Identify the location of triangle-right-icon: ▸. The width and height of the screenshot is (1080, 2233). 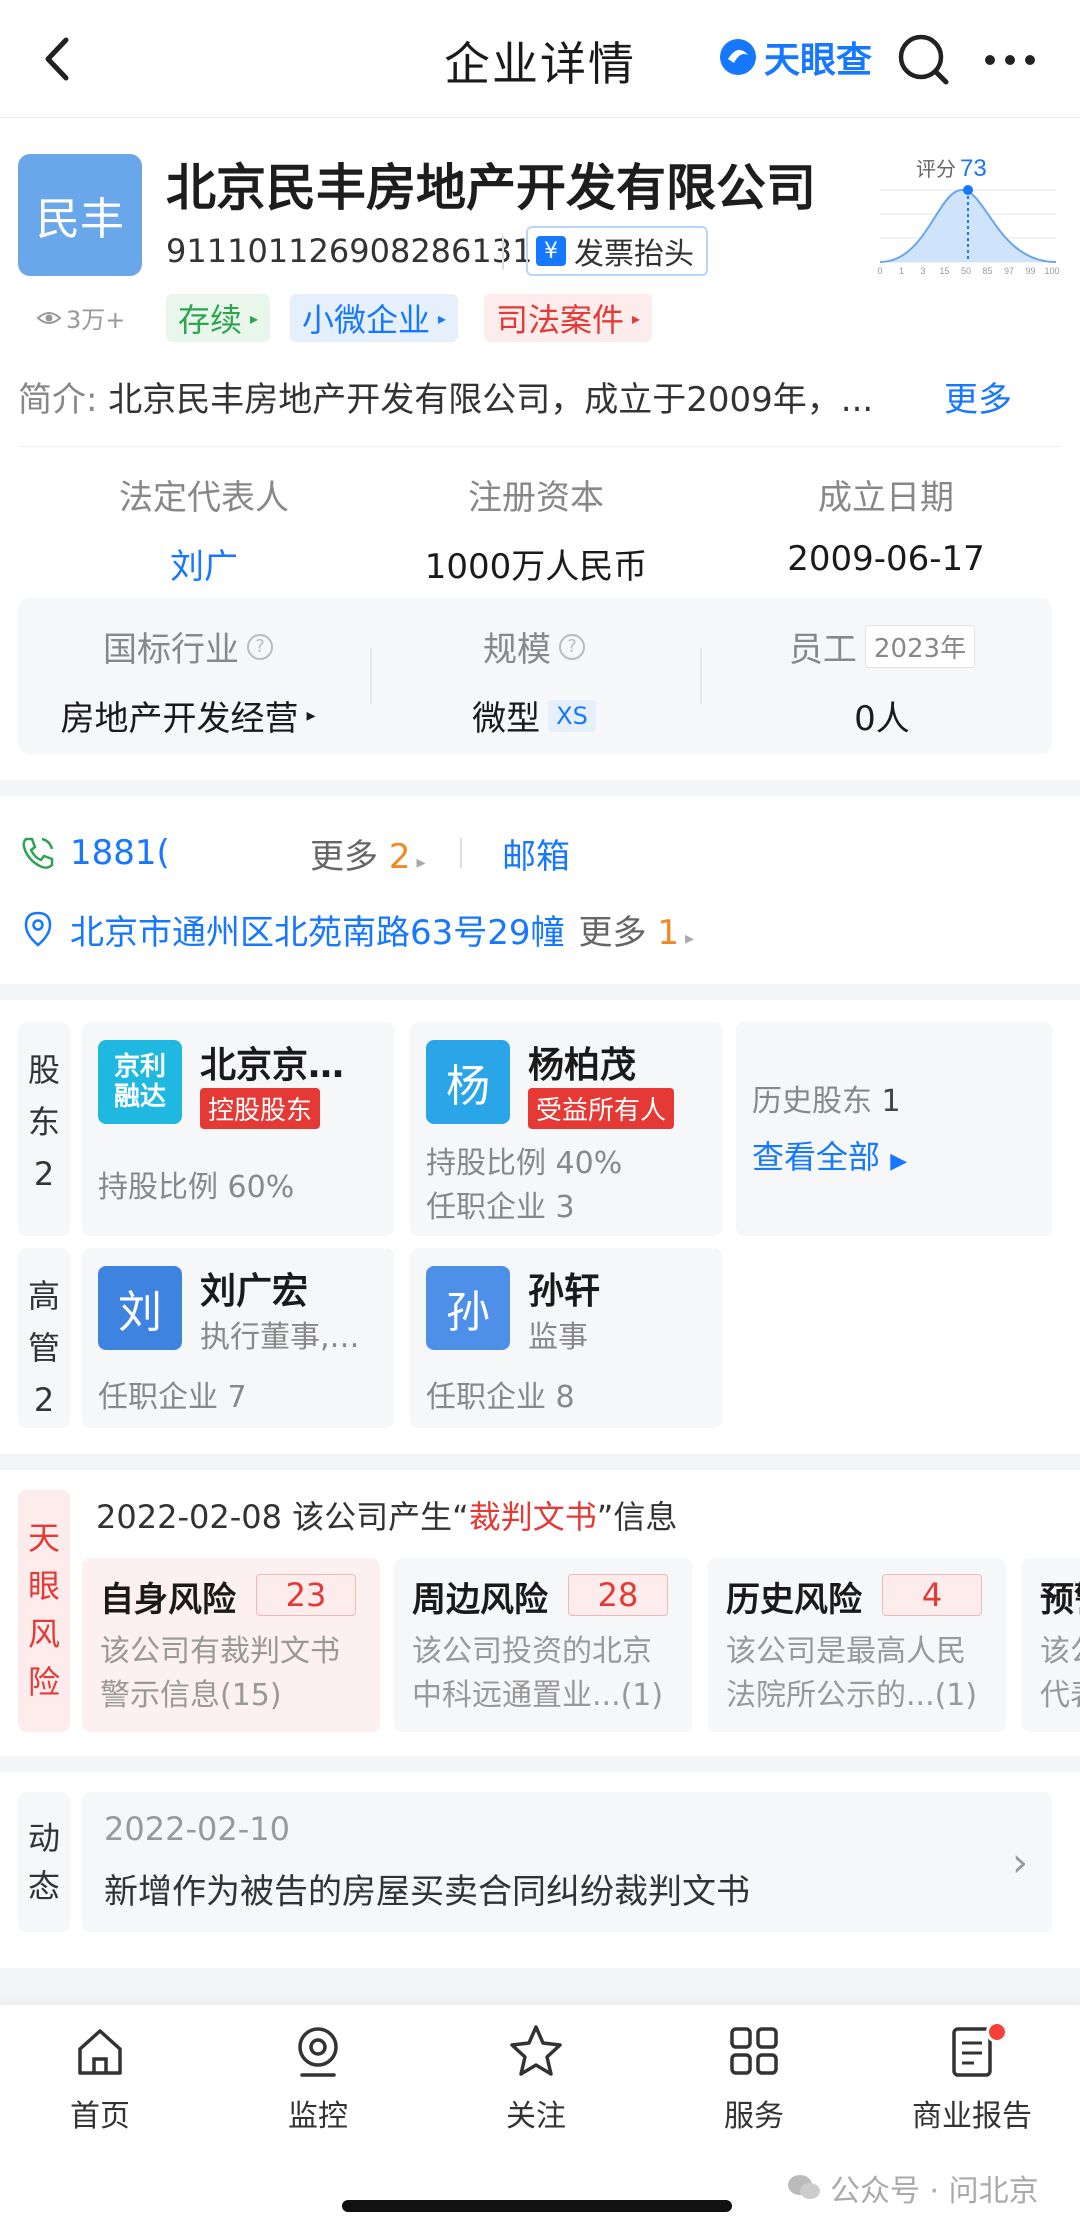
(689, 938).